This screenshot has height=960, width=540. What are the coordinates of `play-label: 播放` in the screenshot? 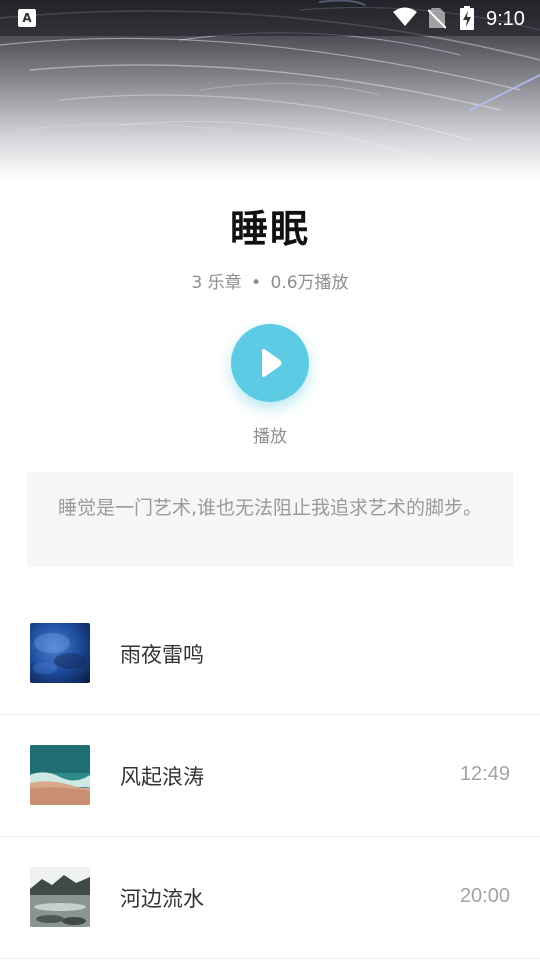 It's located at (270, 437).